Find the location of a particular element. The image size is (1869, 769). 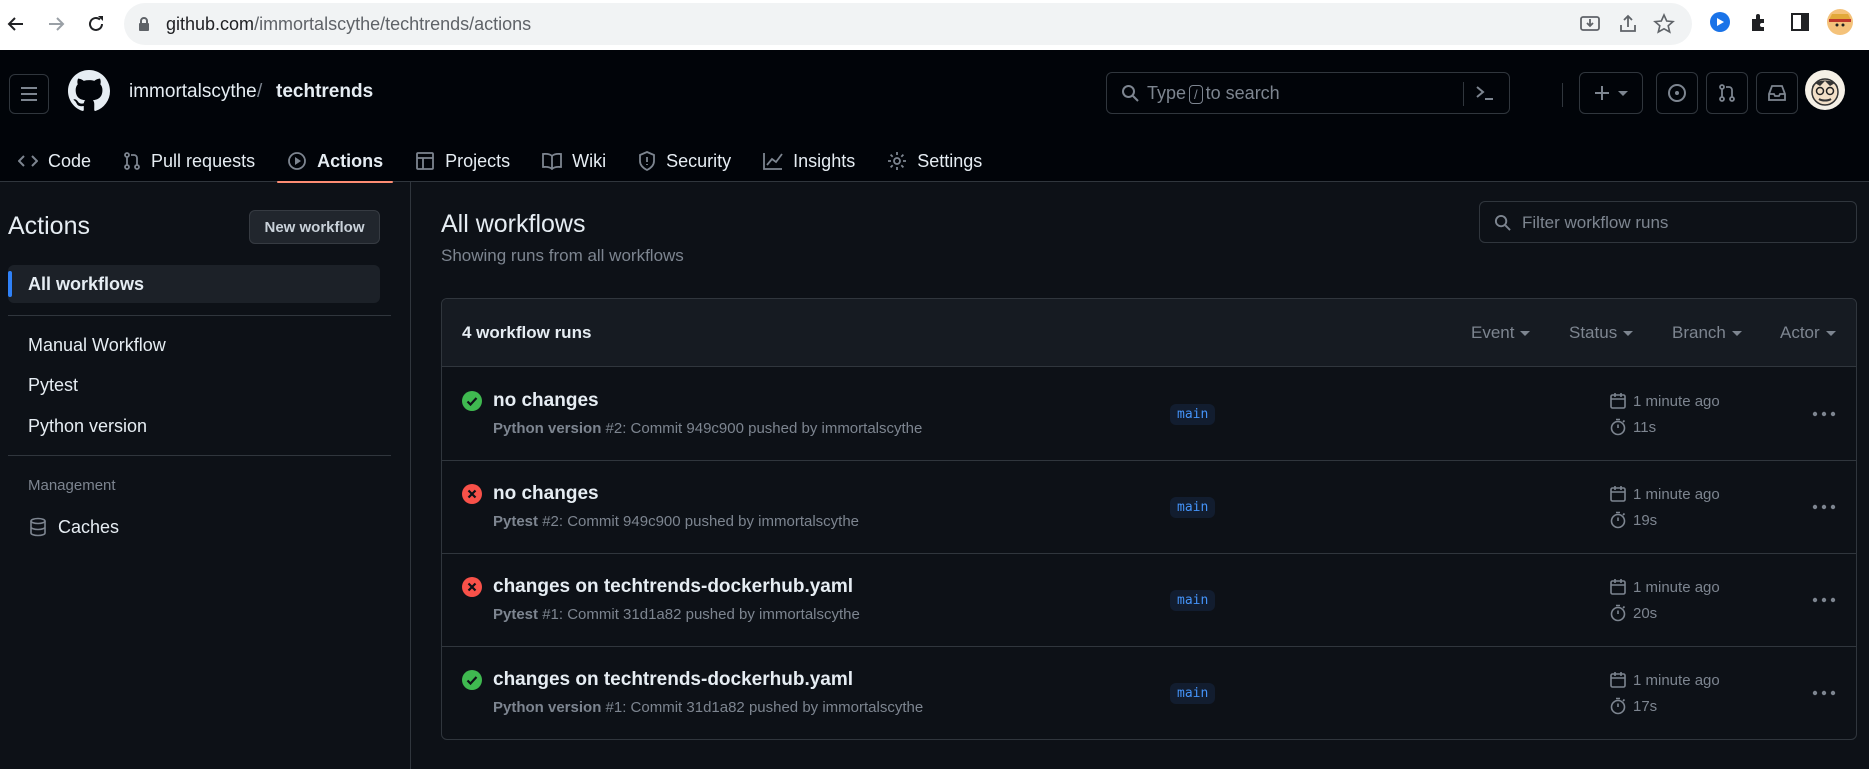

lock-icon is located at coordinates (144, 24).